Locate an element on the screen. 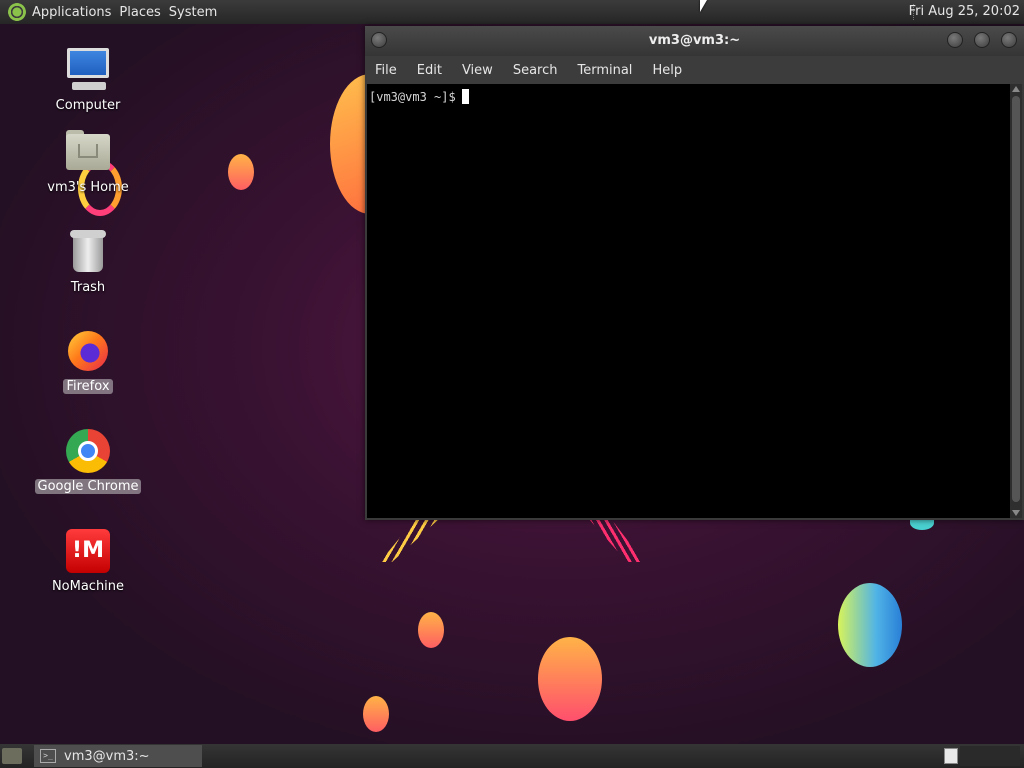 This screenshot has height=768, width=1024. desktop-icon-nomachine: !M NoMachine is located at coordinates (88, 560).